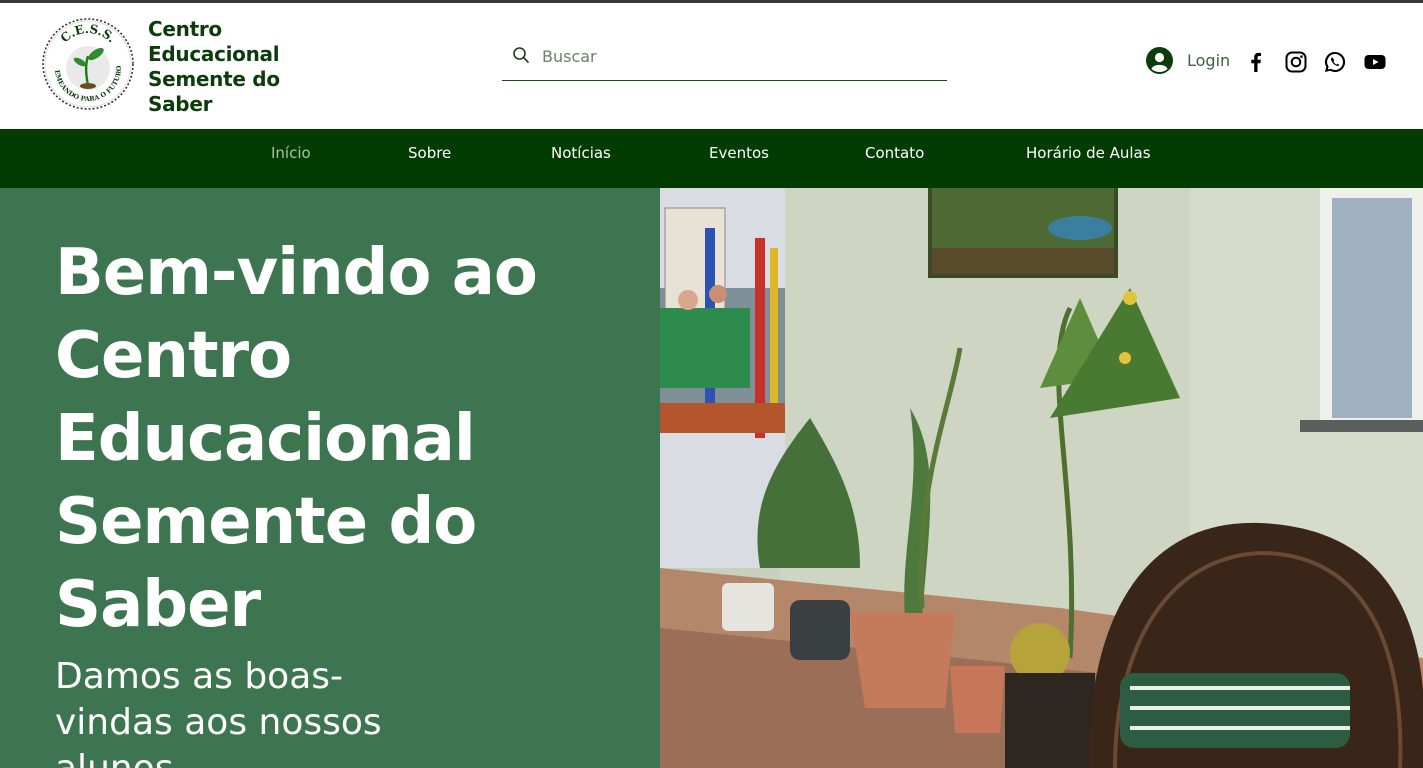 This screenshot has width=1423, height=768. I want to click on search-icon, so click(521, 55).